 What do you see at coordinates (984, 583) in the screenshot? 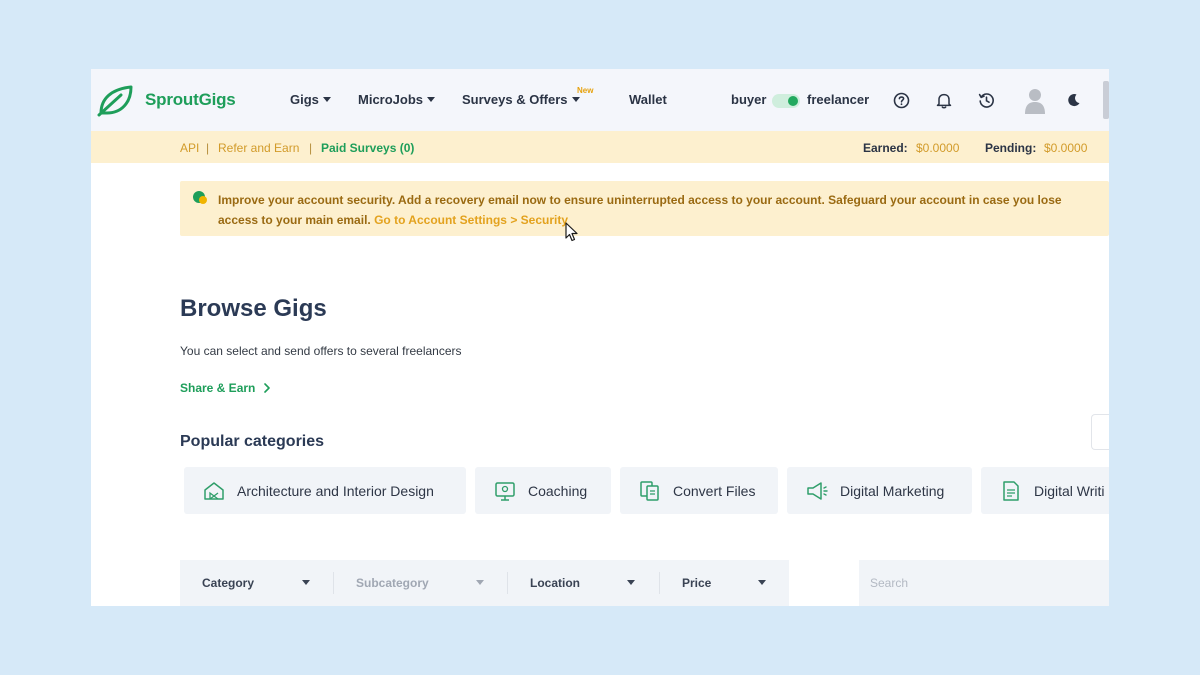
I see `search-input` at bounding box center [984, 583].